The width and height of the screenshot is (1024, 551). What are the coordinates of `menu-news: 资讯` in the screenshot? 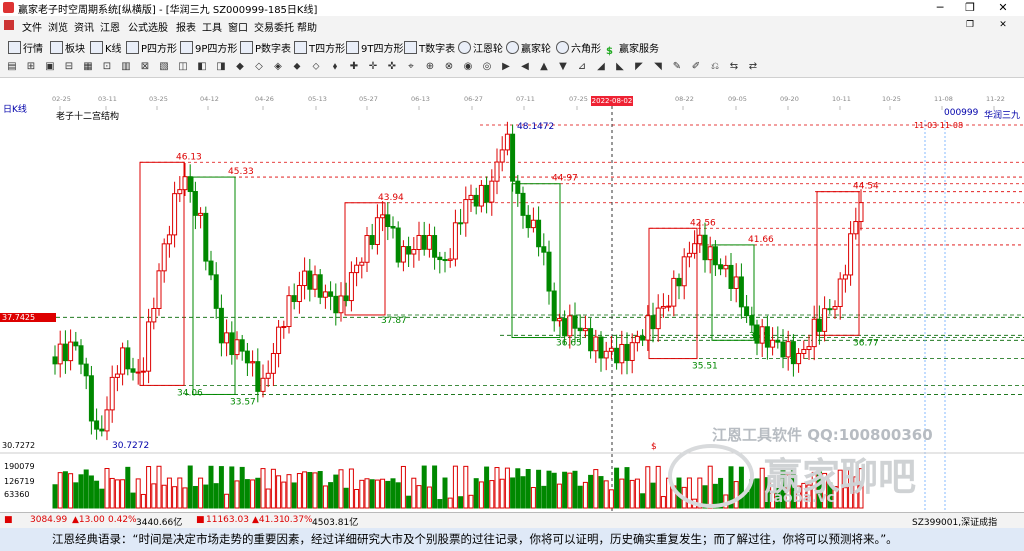 It's located at (84, 26).